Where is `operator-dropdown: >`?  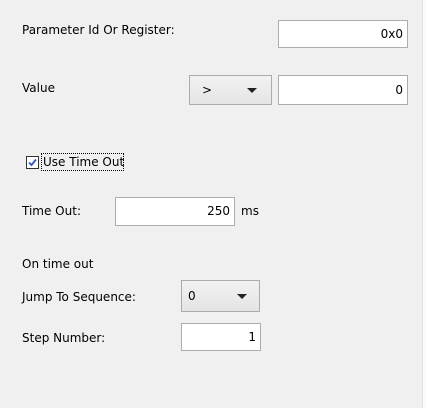 operator-dropdown: > is located at coordinates (230, 90).